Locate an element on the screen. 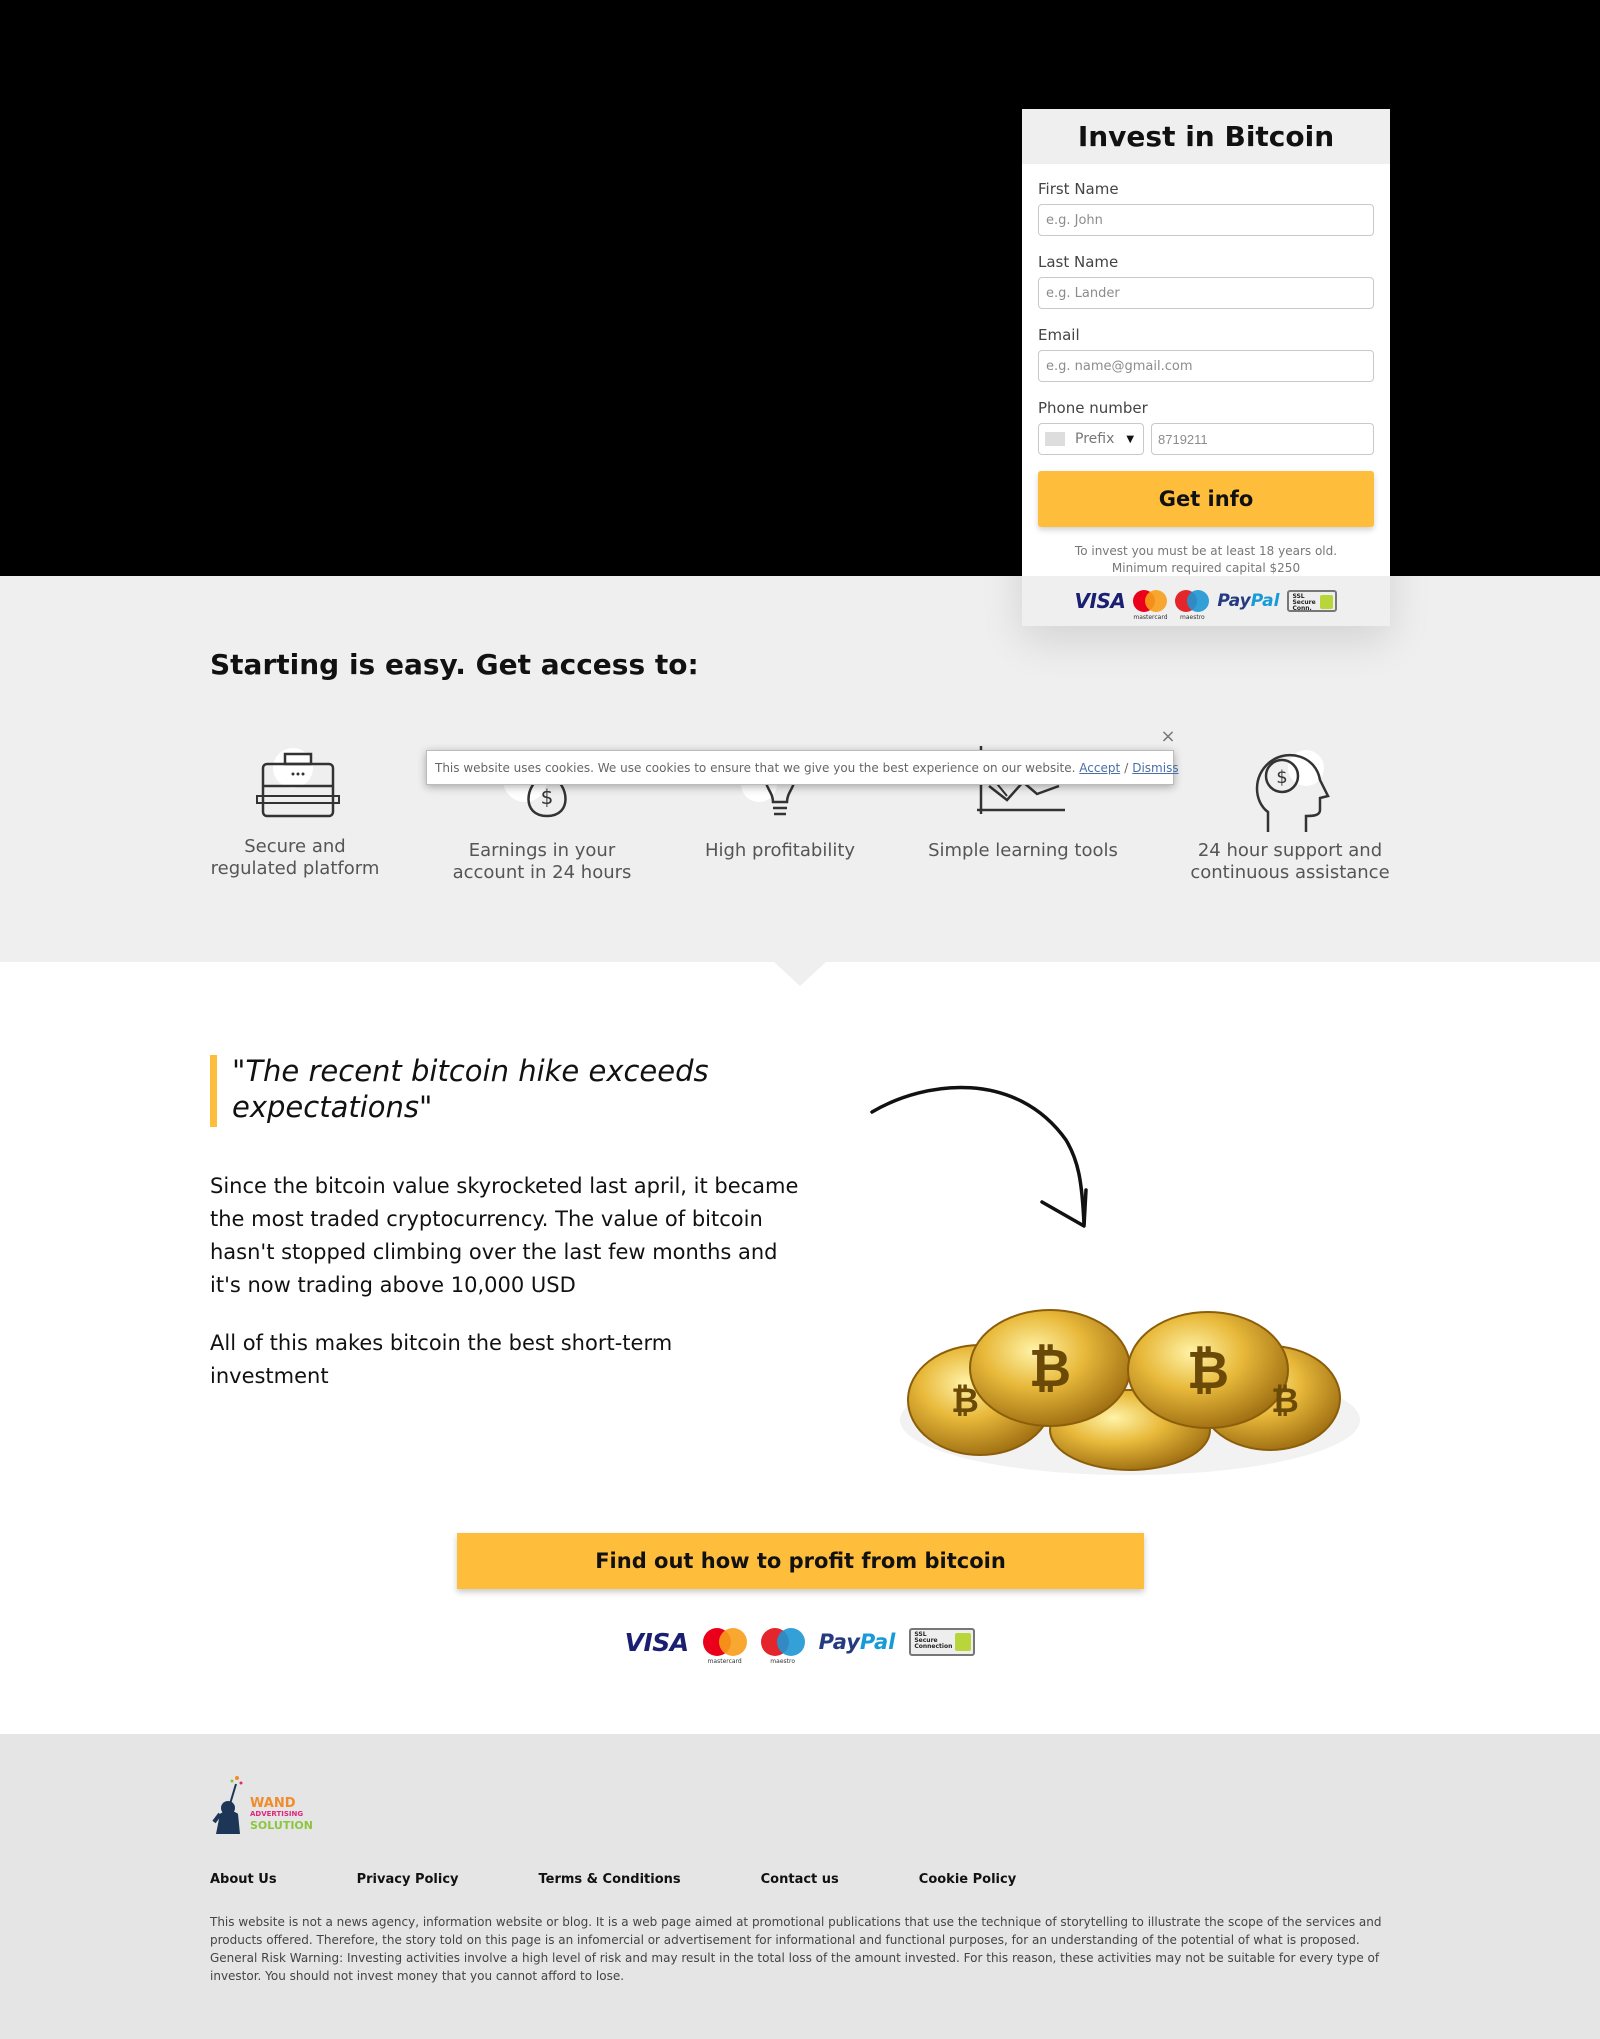  profit-cta-button: Find out how to profit from bitcoin is located at coordinates (800, 1561).